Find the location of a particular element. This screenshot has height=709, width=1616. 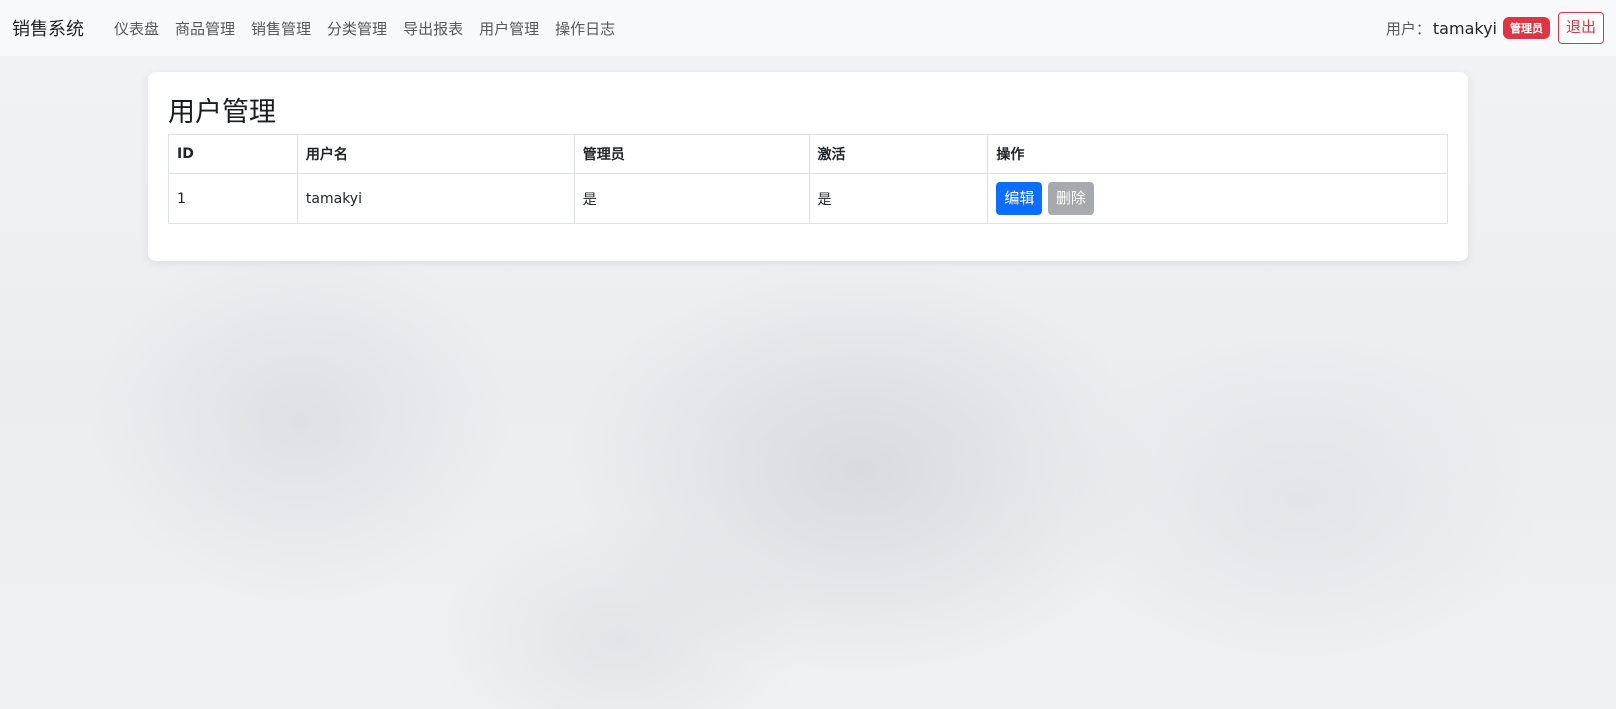

nav-item-users: 用户管理 is located at coordinates (509, 28).